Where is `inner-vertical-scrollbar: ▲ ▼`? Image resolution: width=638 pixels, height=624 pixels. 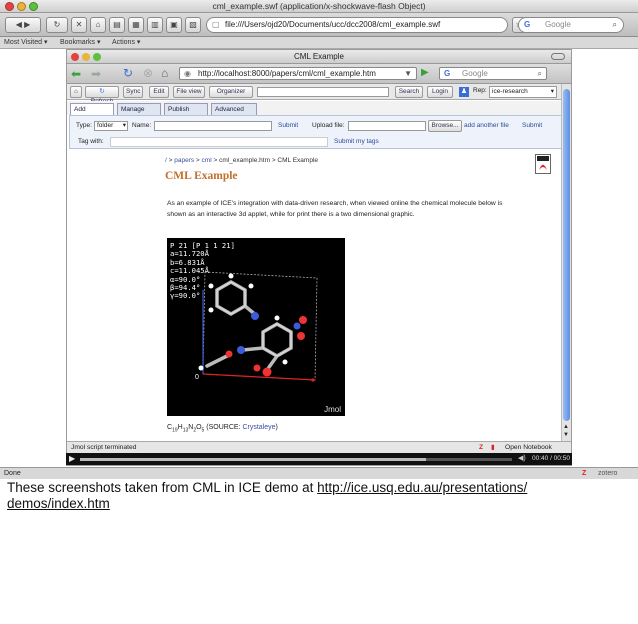 inner-vertical-scrollbar: ▲ ▼ is located at coordinates (566, 269).